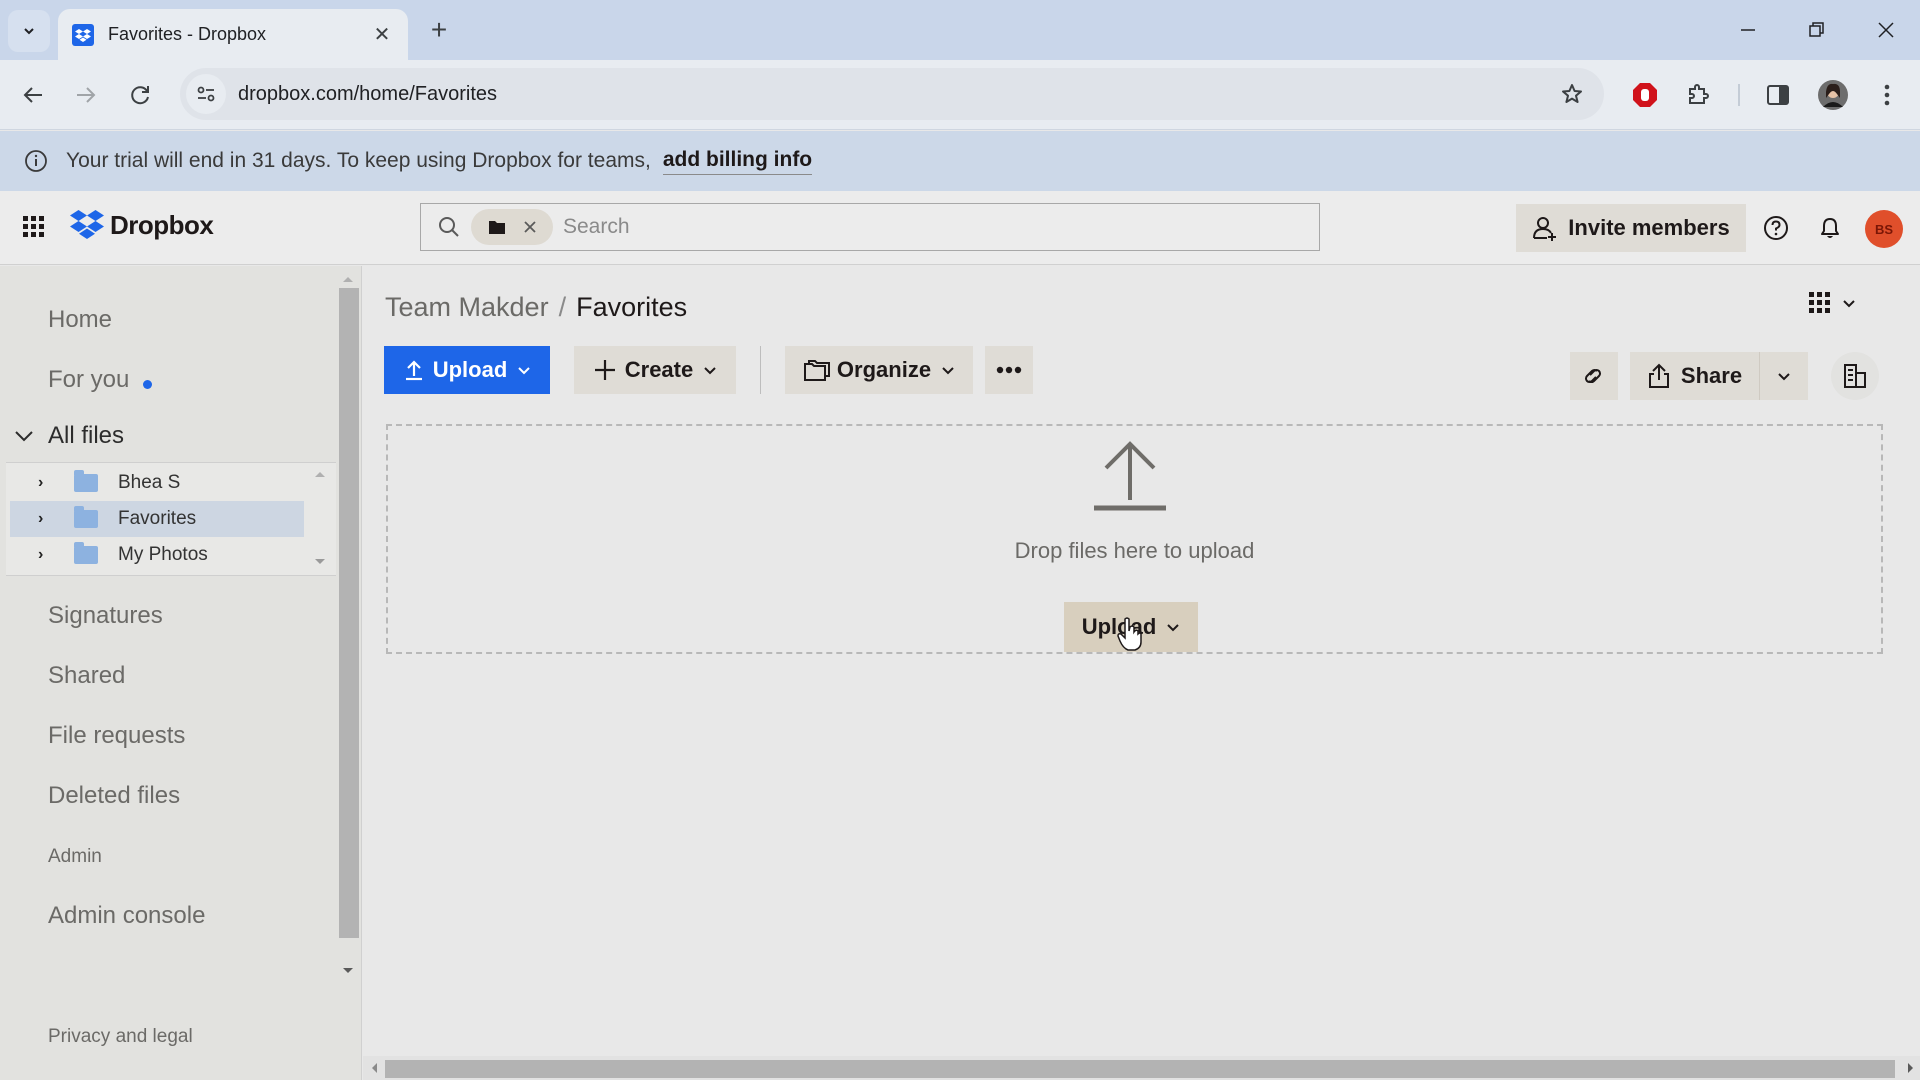  I want to click on profile-button, so click(1833, 95).